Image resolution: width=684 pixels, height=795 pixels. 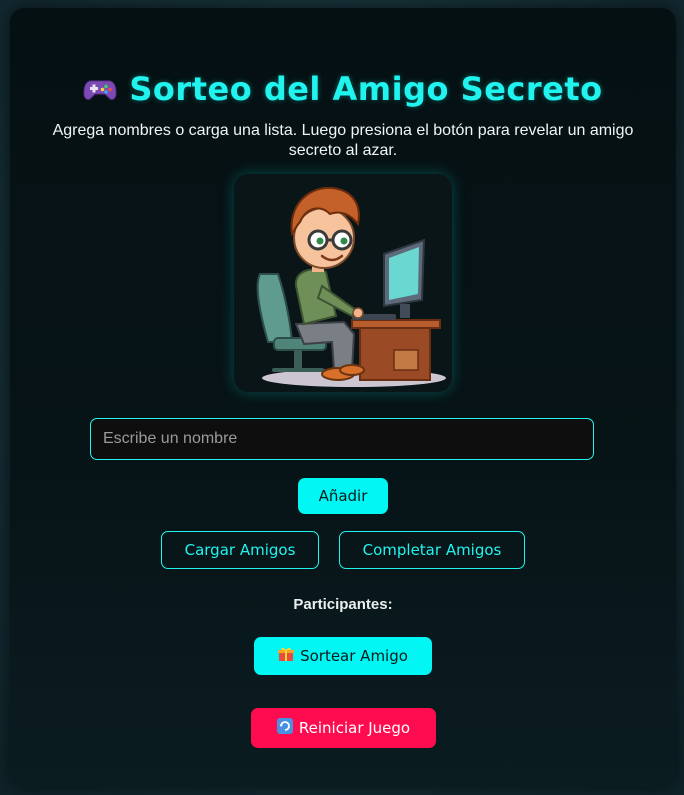 I want to click on avatar-image, so click(x=343, y=283).